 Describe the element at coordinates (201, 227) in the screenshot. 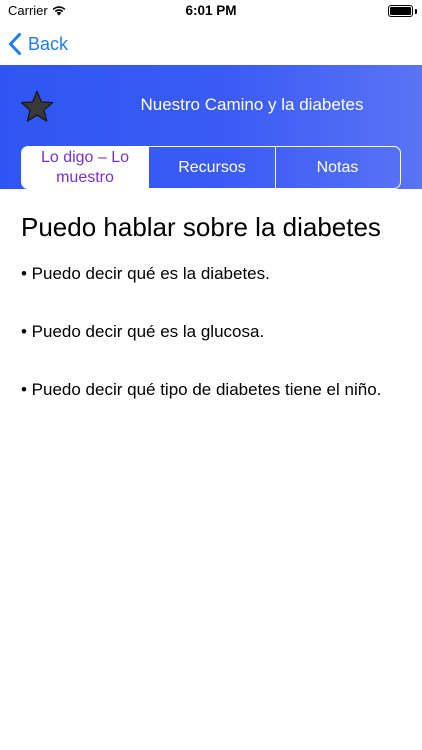

I see `page-heading: Puedo hablar sobre la diabetes` at that location.